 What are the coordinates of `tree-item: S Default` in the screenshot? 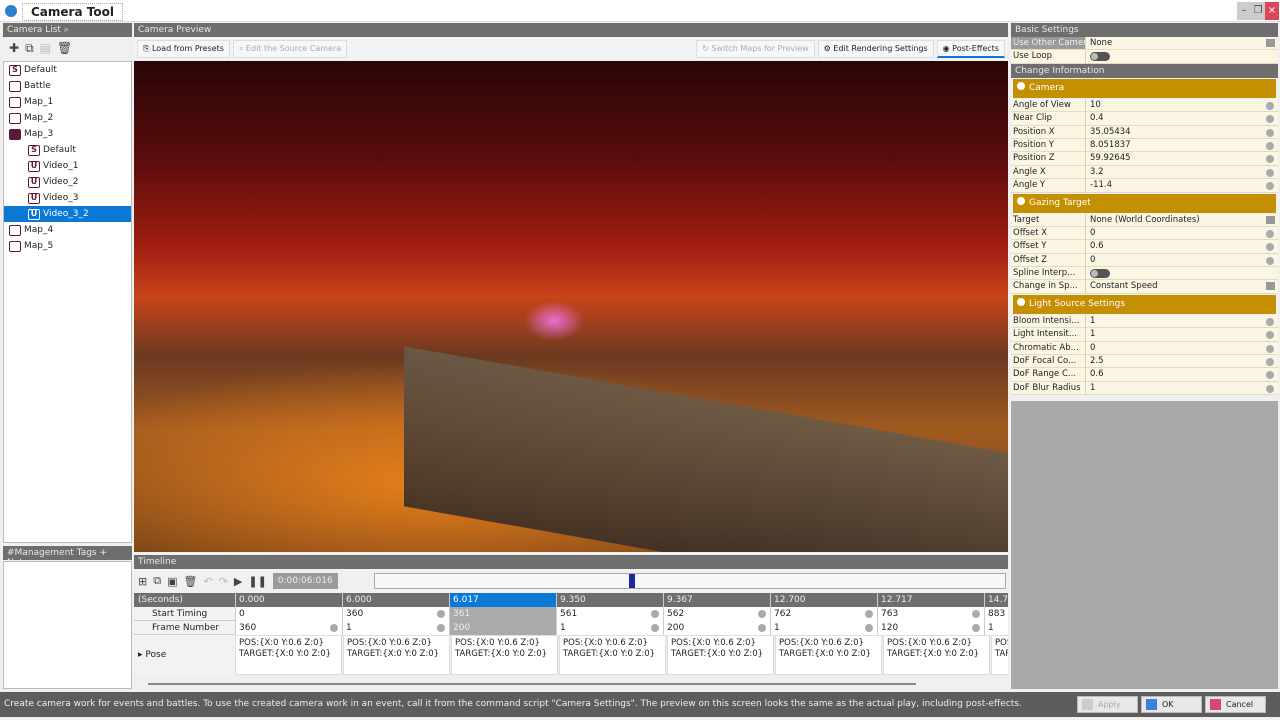 It's located at (67, 150).